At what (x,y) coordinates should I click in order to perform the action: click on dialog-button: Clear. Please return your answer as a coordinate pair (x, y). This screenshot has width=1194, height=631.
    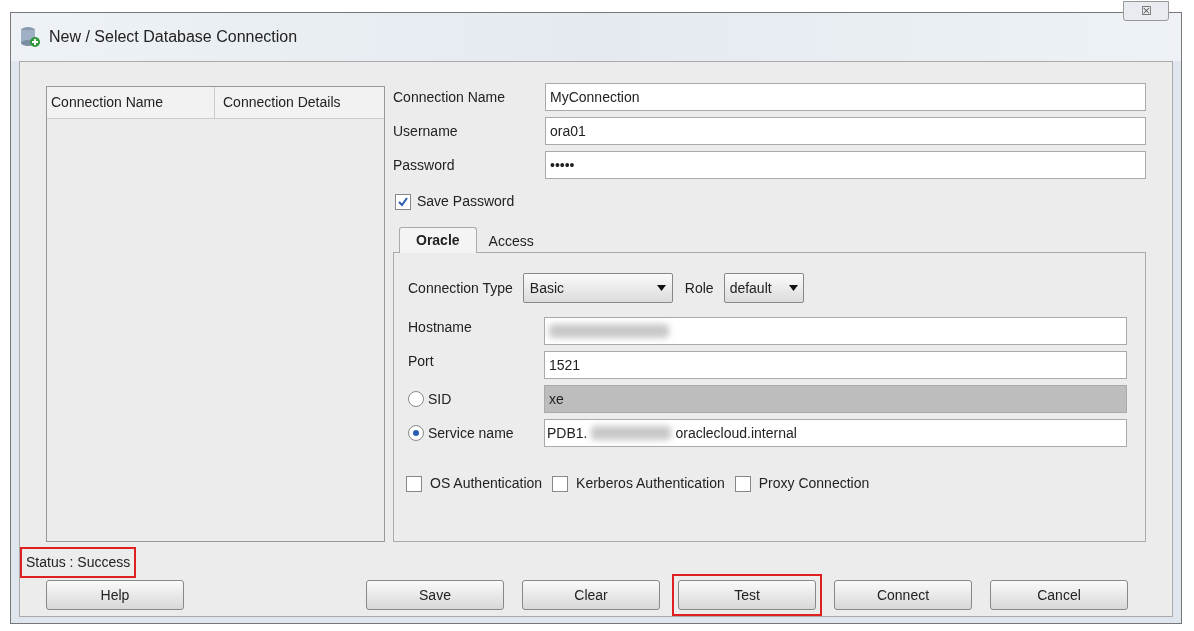
    Looking at the image, I should click on (591, 595).